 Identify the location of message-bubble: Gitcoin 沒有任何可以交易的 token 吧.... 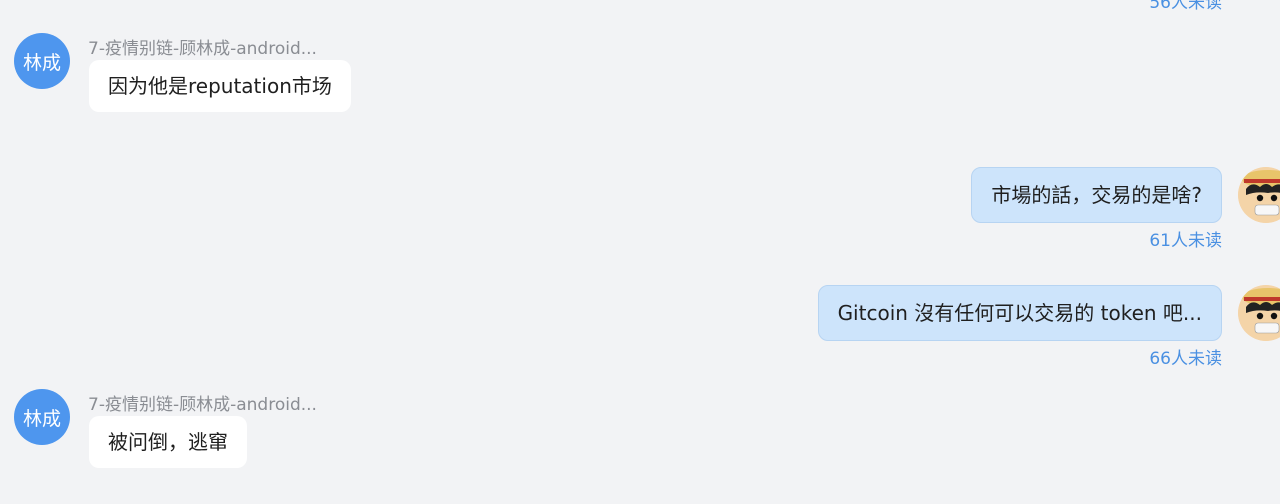
(1019, 313).